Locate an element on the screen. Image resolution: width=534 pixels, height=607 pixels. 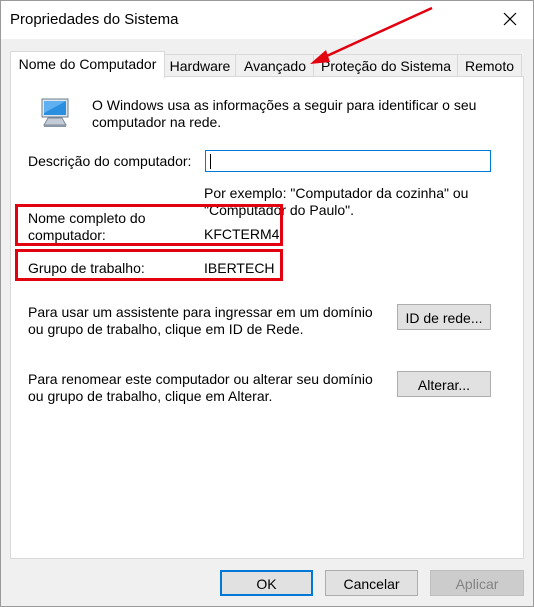
workgroup-highlight is located at coordinates (149, 265).